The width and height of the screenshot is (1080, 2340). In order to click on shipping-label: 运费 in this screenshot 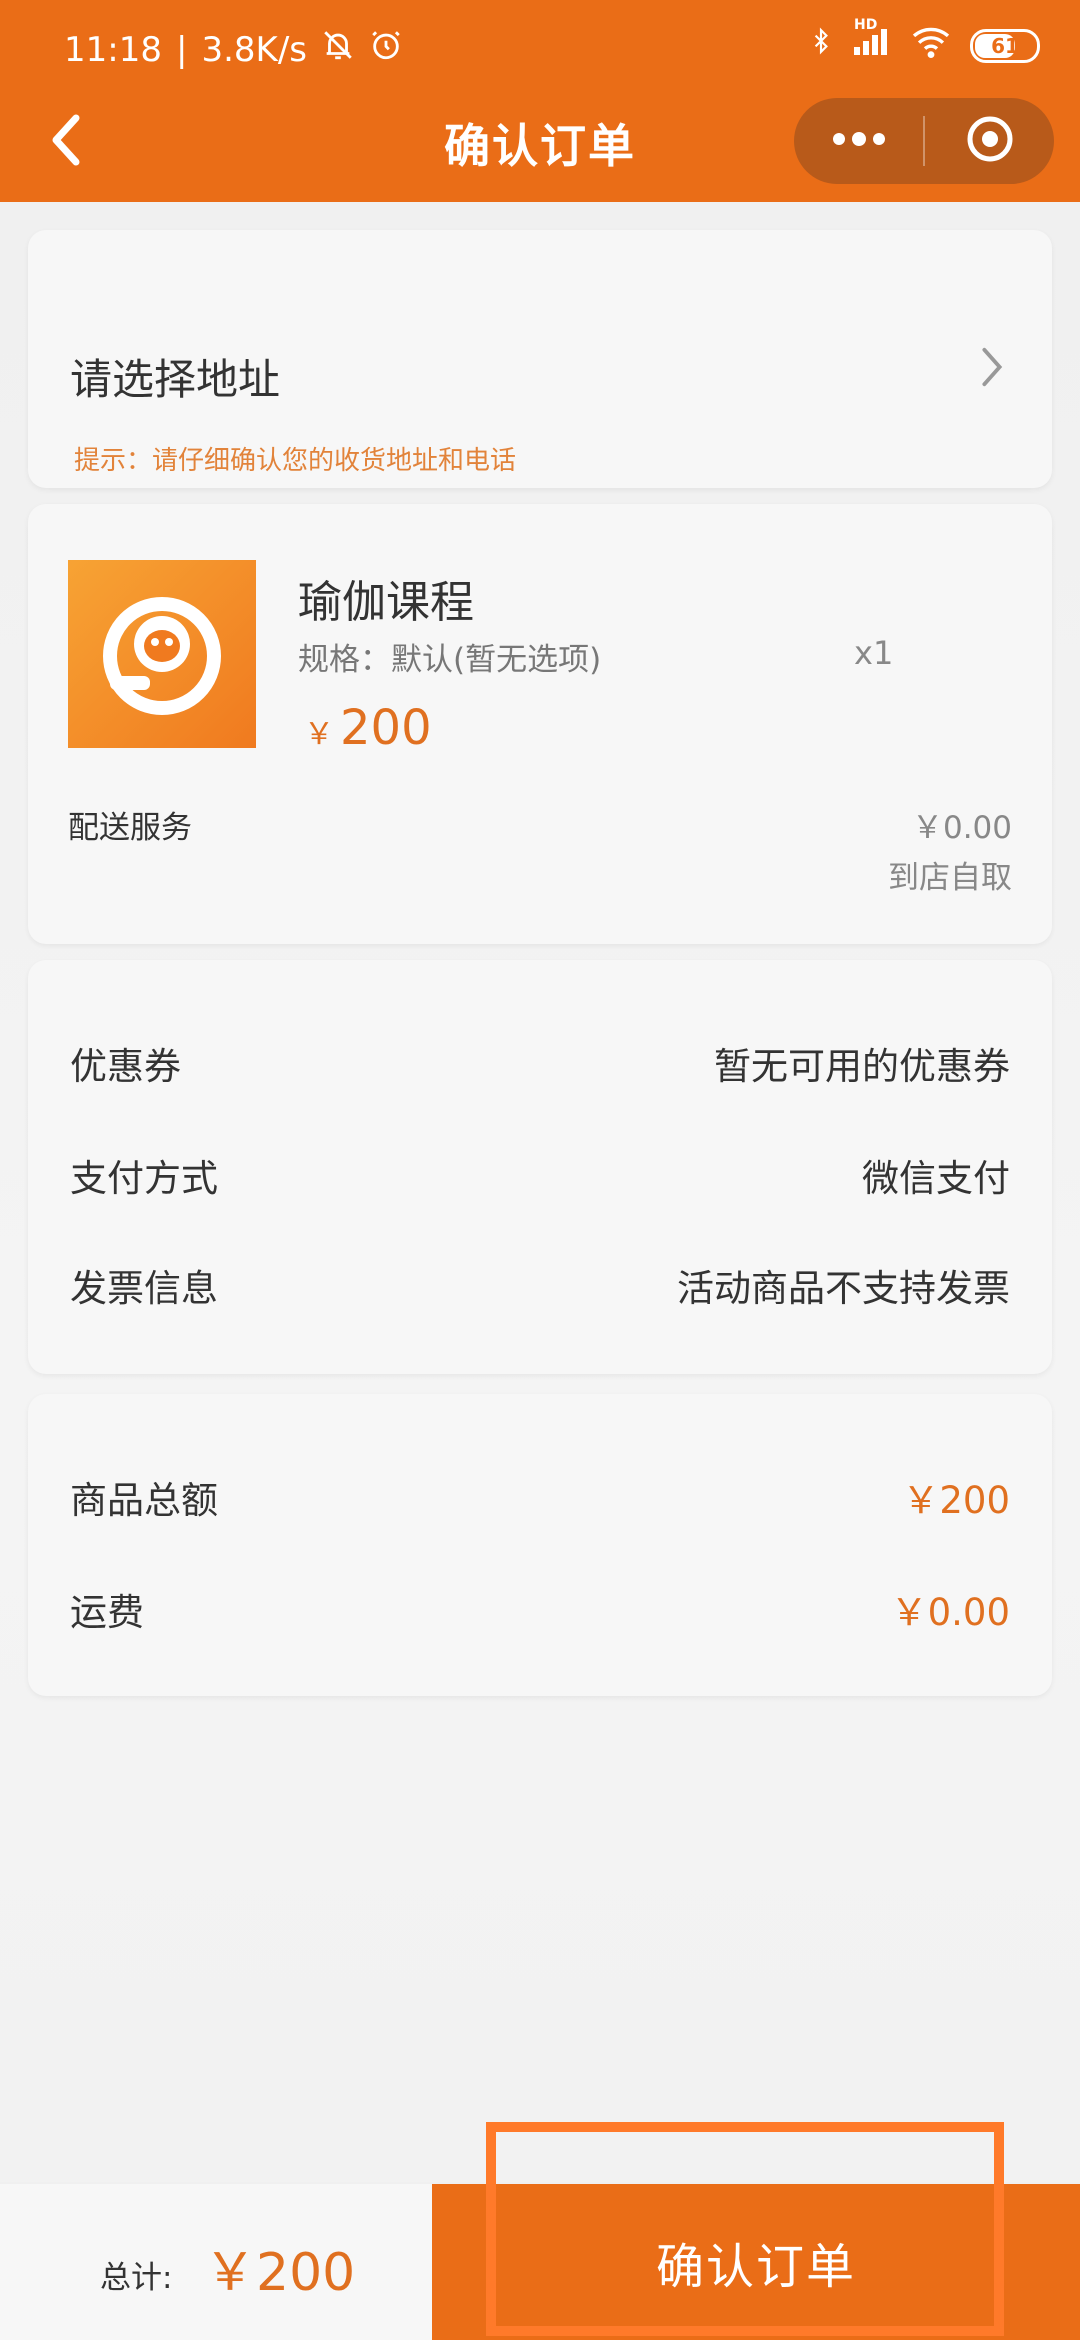, I will do `click(107, 1612)`.